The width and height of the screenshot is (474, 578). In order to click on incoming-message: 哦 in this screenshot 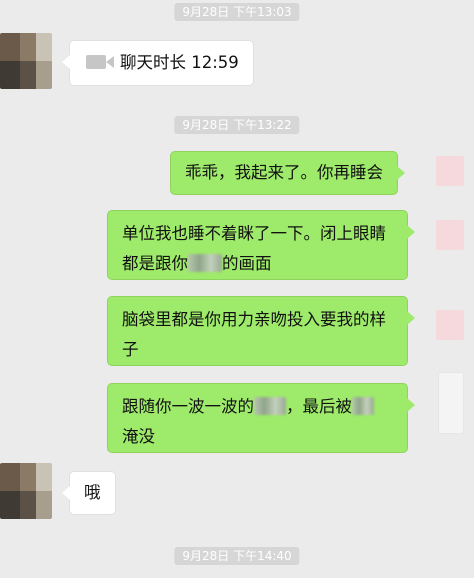, I will do `click(89, 493)`.